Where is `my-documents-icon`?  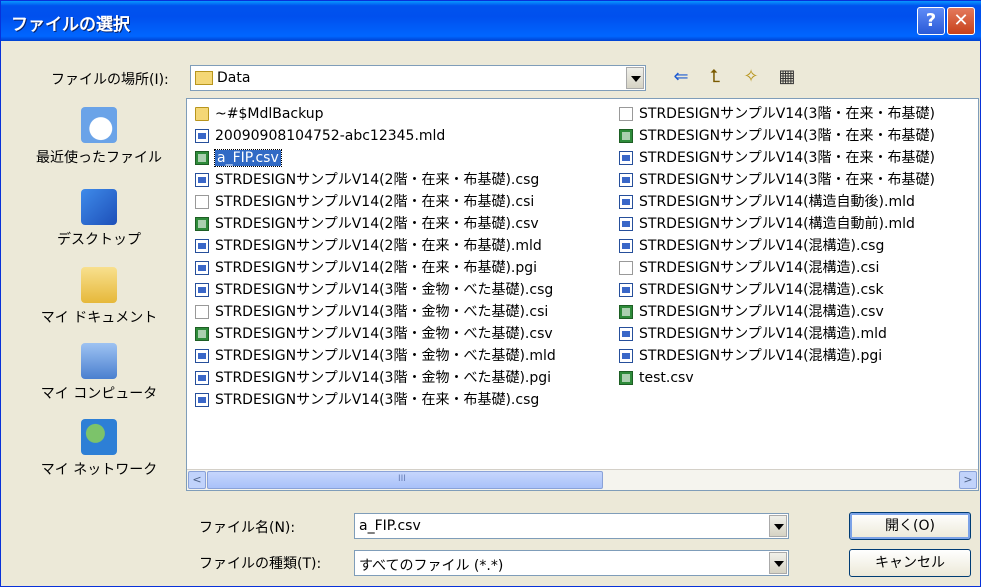 my-documents-icon is located at coordinates (99, 285).